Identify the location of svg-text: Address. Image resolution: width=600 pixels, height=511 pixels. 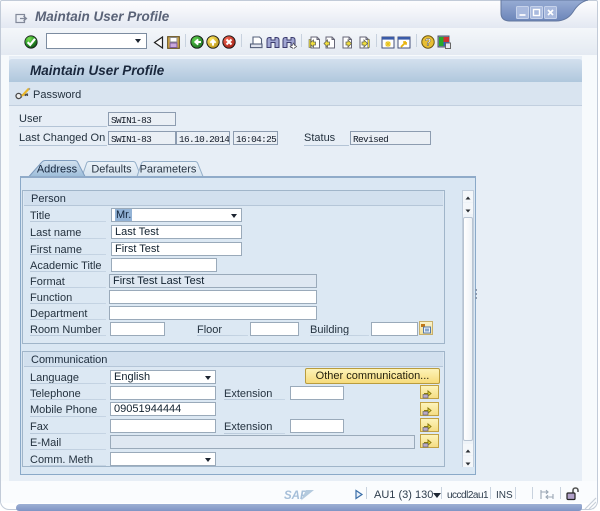
(57, 170).